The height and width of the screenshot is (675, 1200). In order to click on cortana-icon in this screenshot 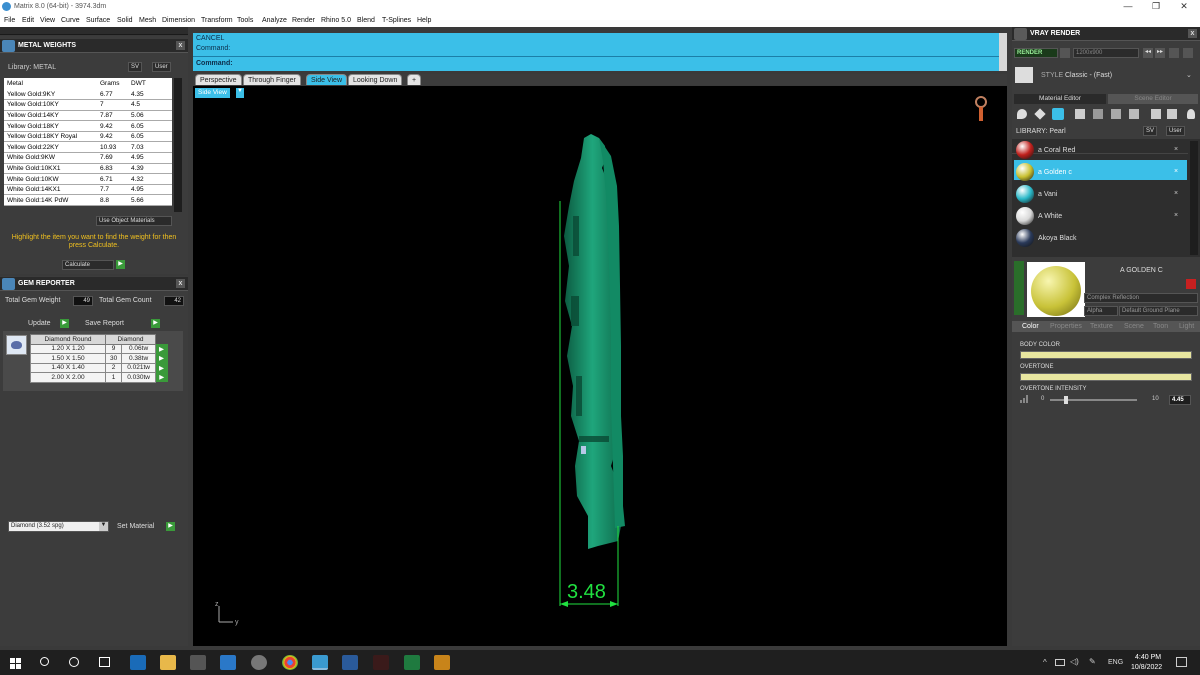, I will do `click(74, 662)`.